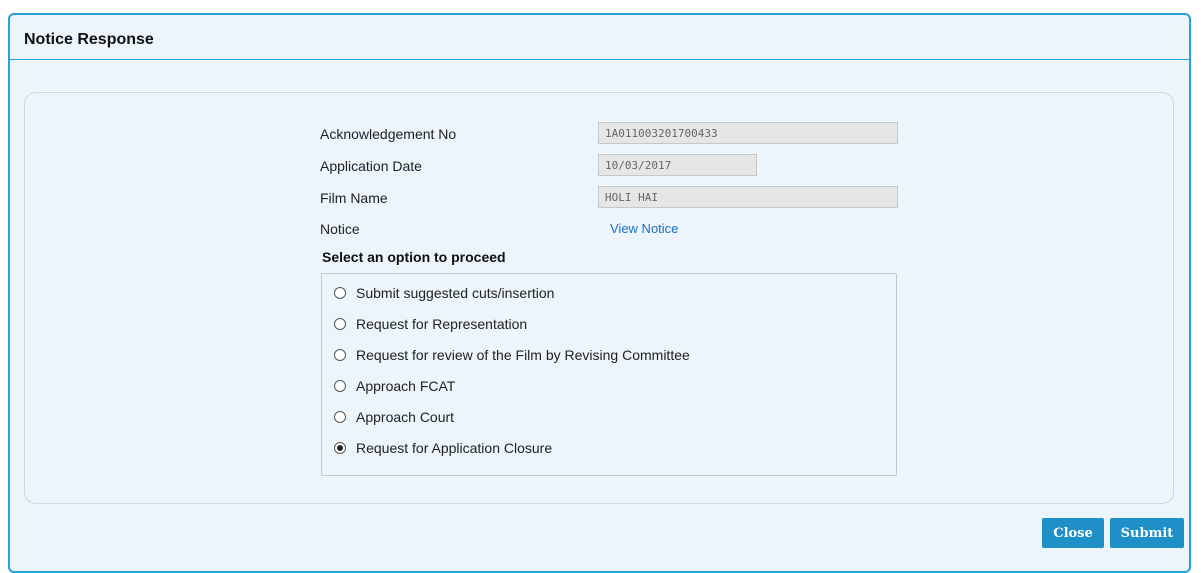 This screenshot has width=1201, height=573. What do you see at coordinates (340, 448) in the screenshot?
I see `radio-application-closure` at bounding box center [340, 448].